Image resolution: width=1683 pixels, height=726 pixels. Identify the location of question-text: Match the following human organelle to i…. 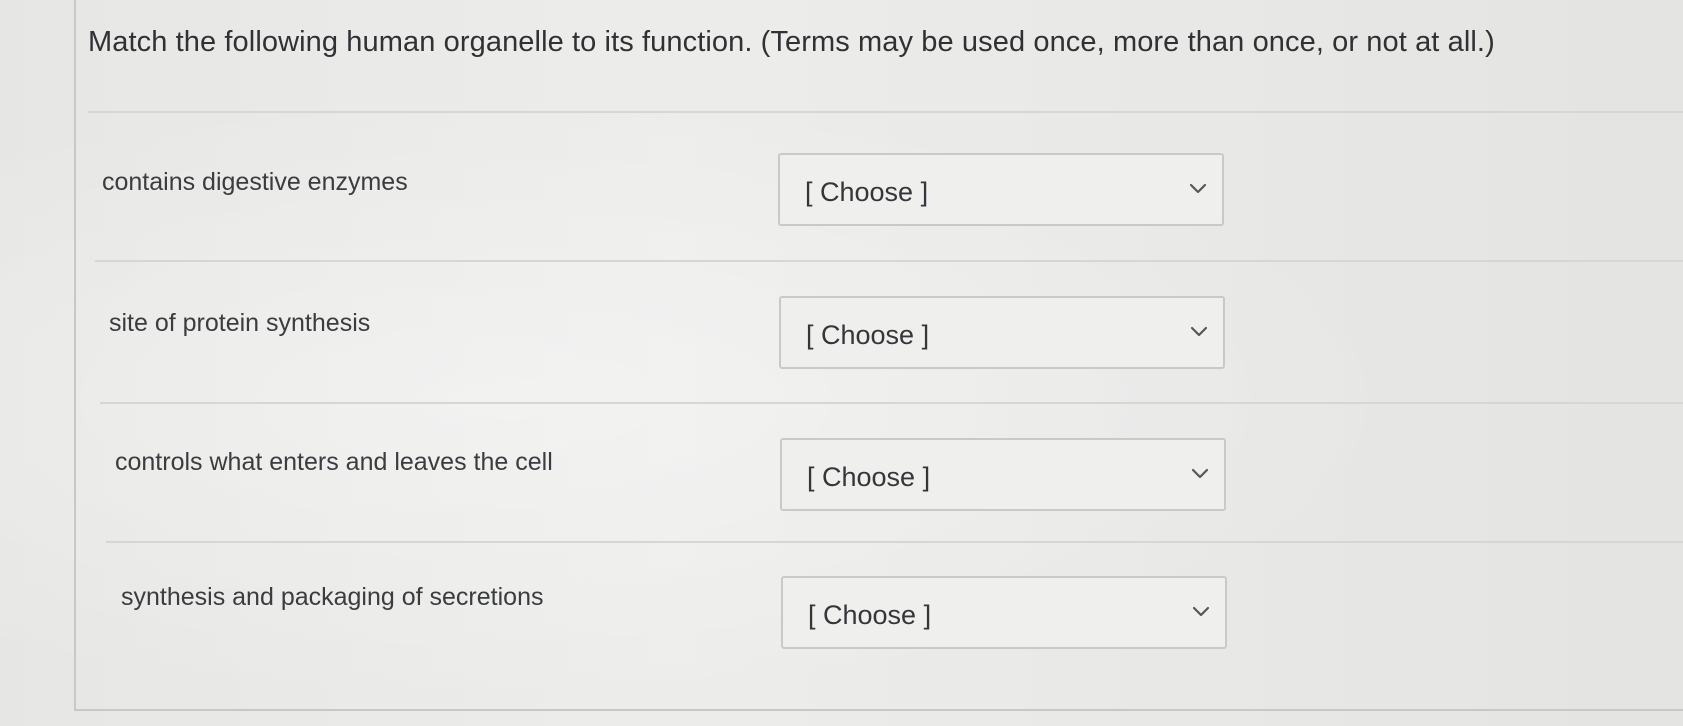
(791, 42).